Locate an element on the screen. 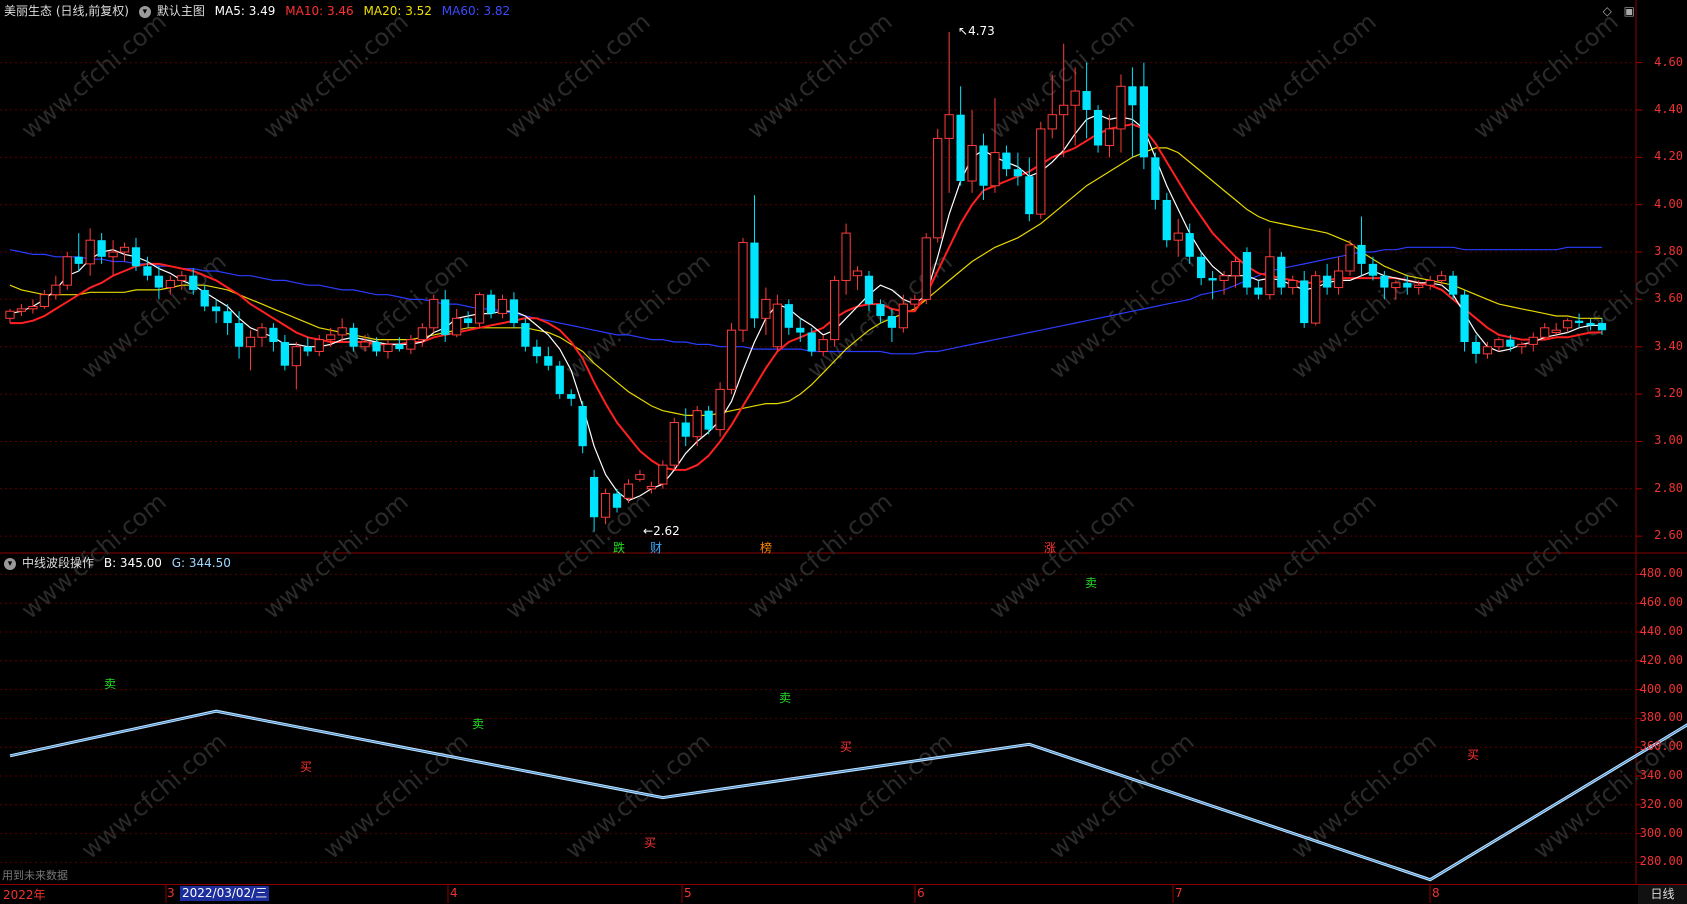  period-selector: 日线 is located at coordinates (1662, 894).